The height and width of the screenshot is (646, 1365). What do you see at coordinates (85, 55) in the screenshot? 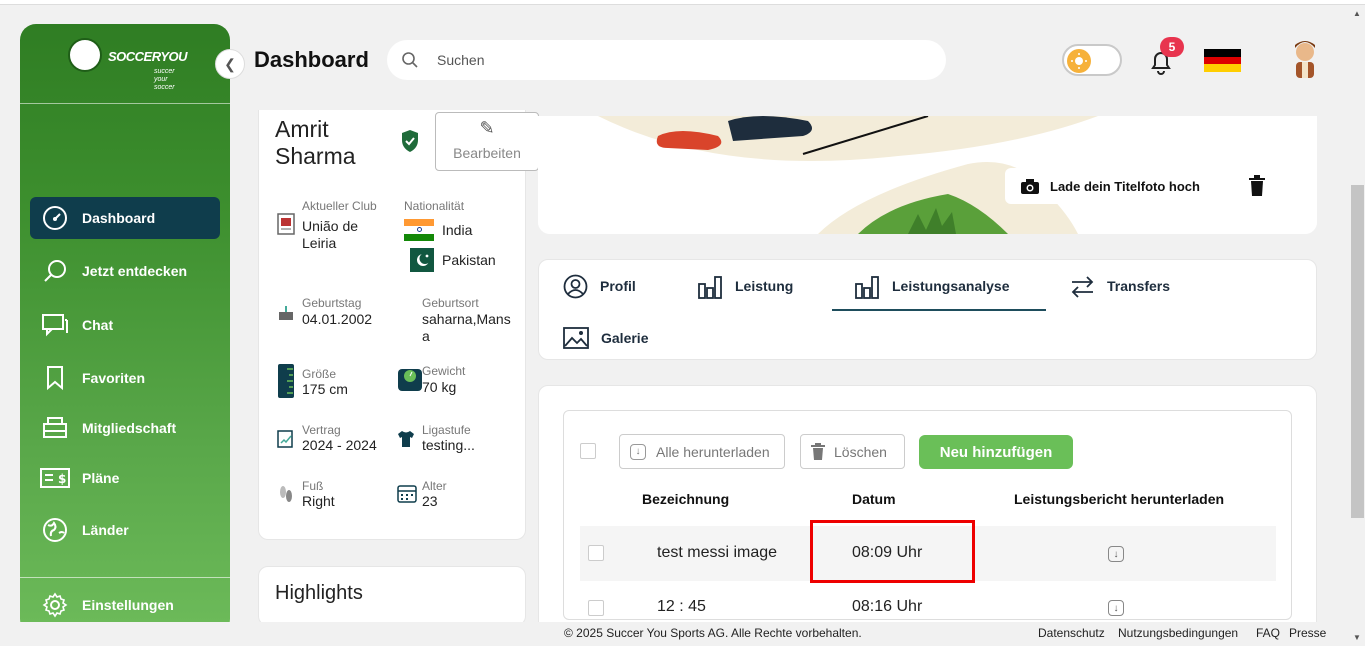
I see `soccer-ball-icon` at bounding box center [85, 55].